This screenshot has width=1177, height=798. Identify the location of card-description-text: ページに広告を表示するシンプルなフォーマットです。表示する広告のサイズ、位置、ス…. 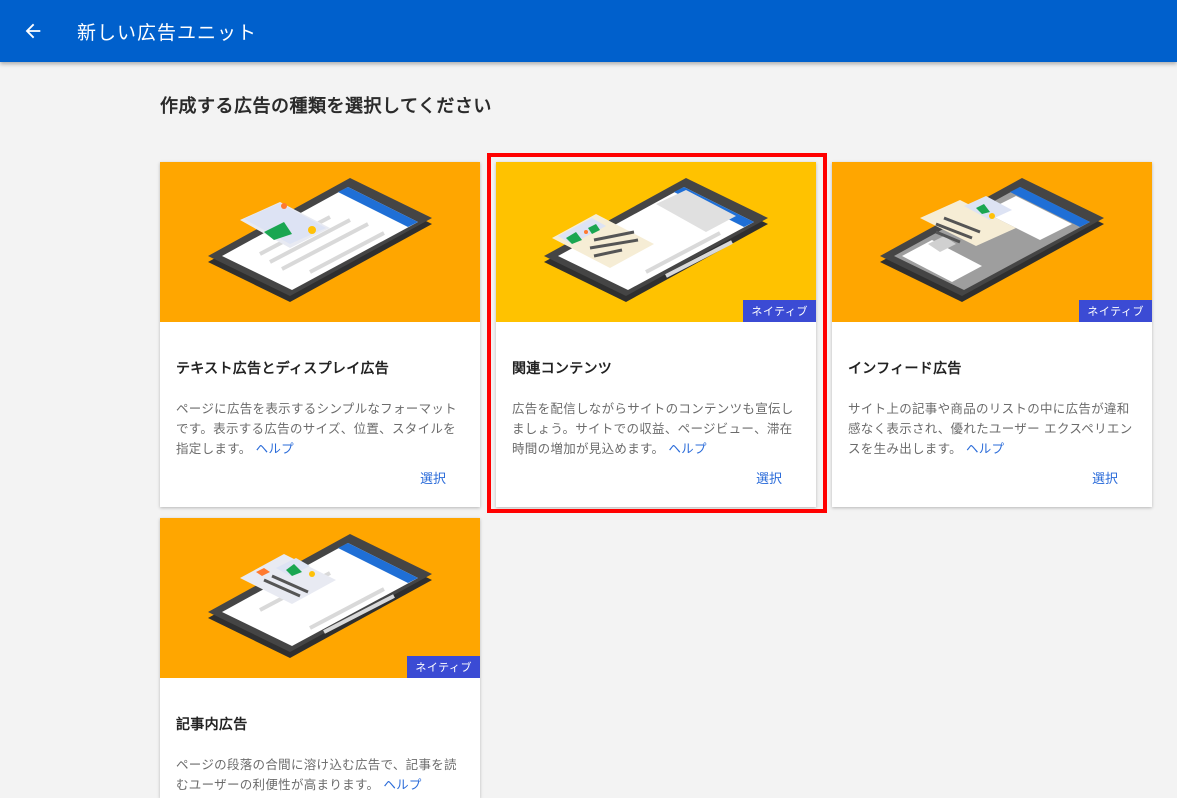
(316, 428).